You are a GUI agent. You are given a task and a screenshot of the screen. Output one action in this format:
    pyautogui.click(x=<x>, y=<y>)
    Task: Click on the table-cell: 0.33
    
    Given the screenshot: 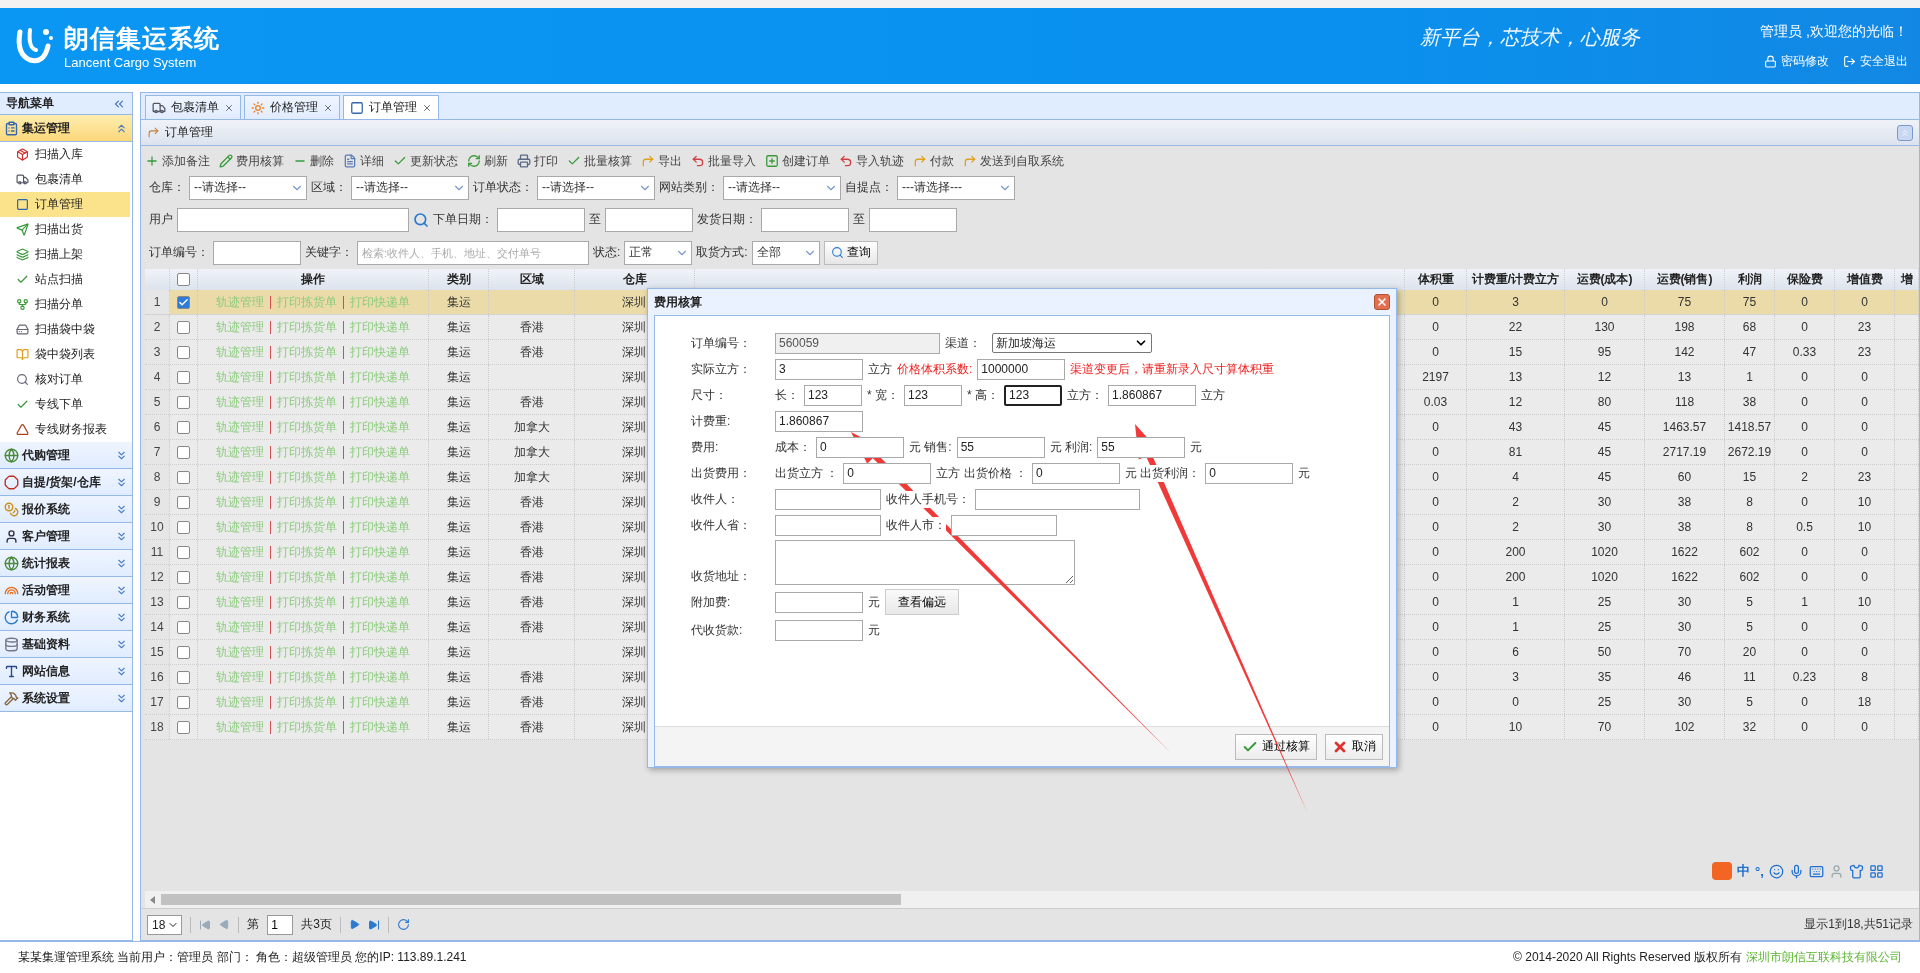 What is the action you would take?
    pyautogui.click(x=1804, y=352)
    